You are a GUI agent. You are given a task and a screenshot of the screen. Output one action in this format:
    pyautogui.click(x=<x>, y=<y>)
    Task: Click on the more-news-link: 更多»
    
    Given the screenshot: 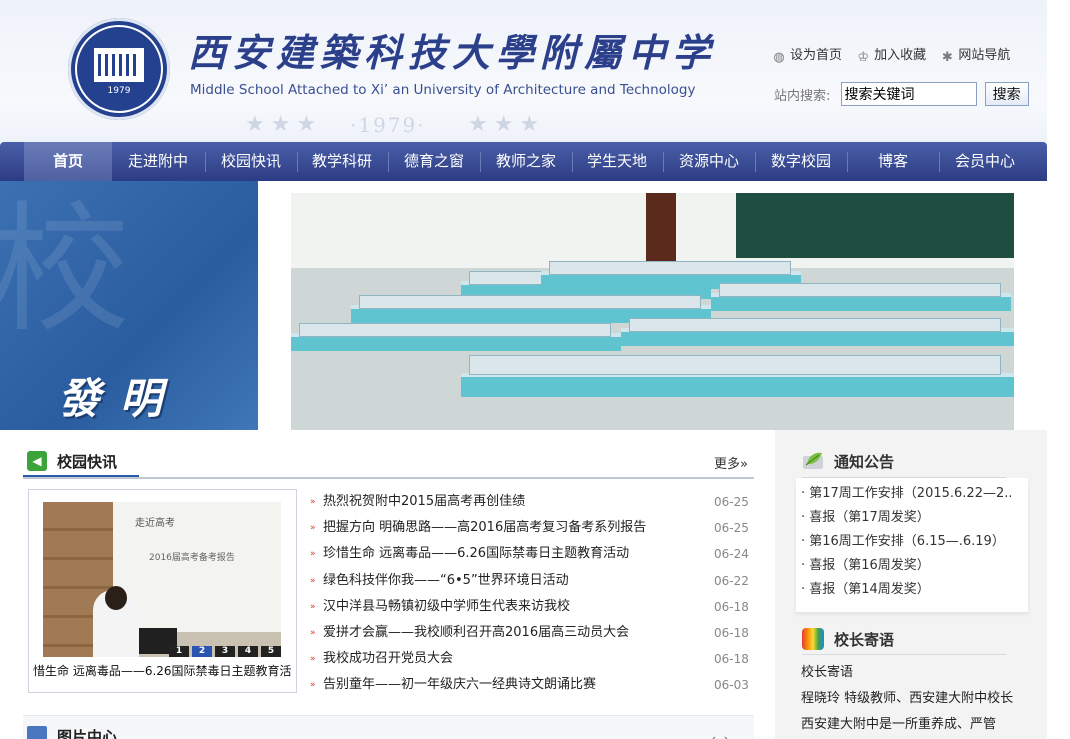 What is the action you would take?
    pyautogui.click(x=731, y=462)
    